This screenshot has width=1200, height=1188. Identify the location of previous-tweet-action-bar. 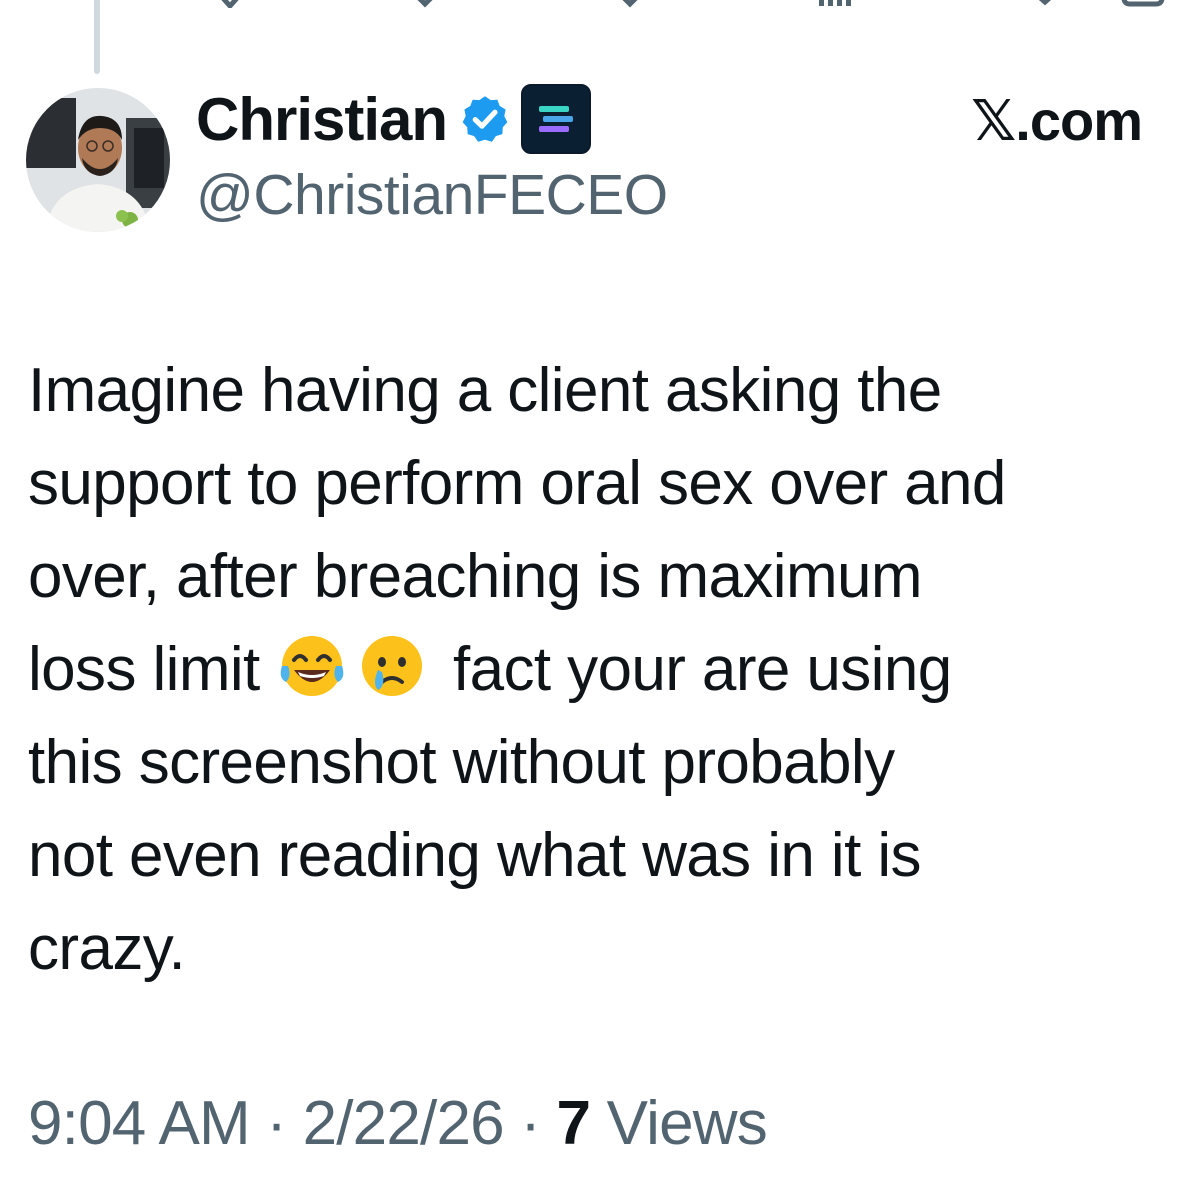
(600, 7).